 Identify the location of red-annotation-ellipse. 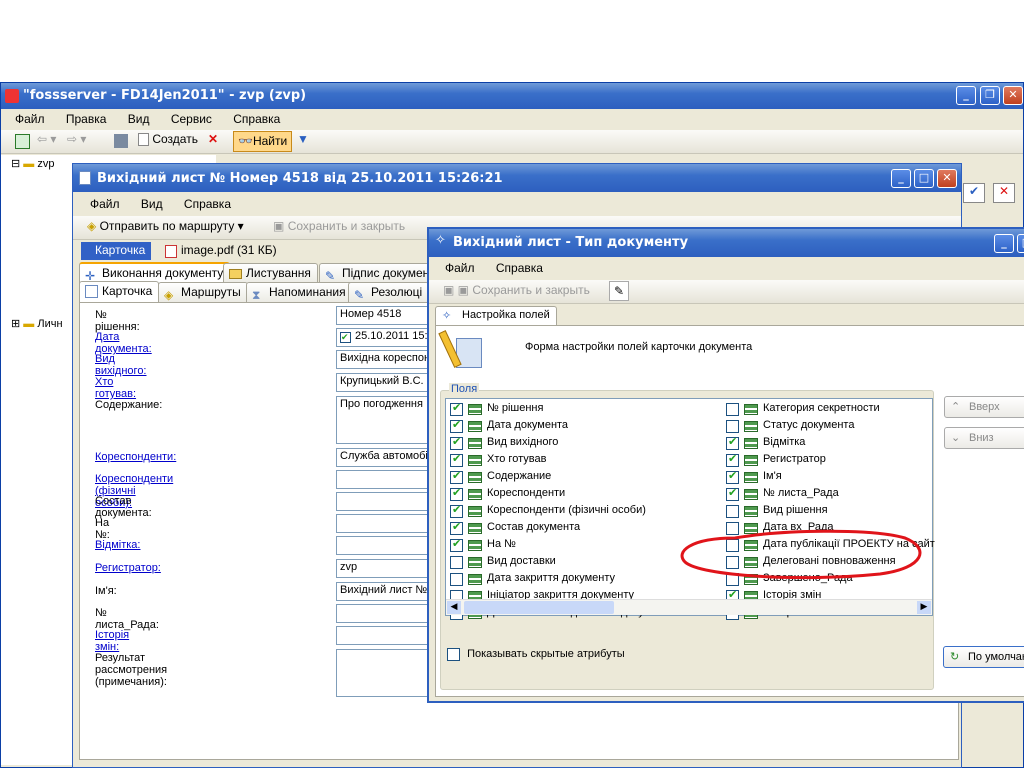
(801, 554).